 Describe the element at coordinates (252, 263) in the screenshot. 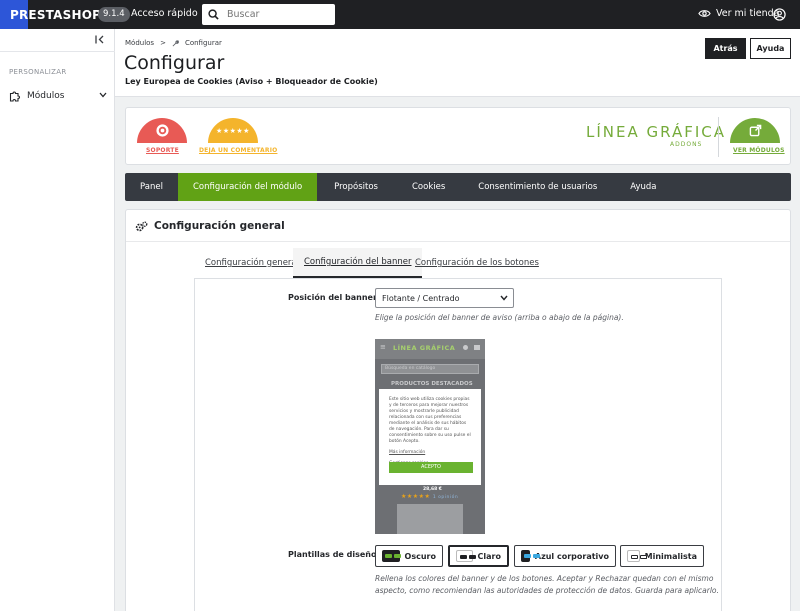

I see `subtab-general: Configuración general` at that location.